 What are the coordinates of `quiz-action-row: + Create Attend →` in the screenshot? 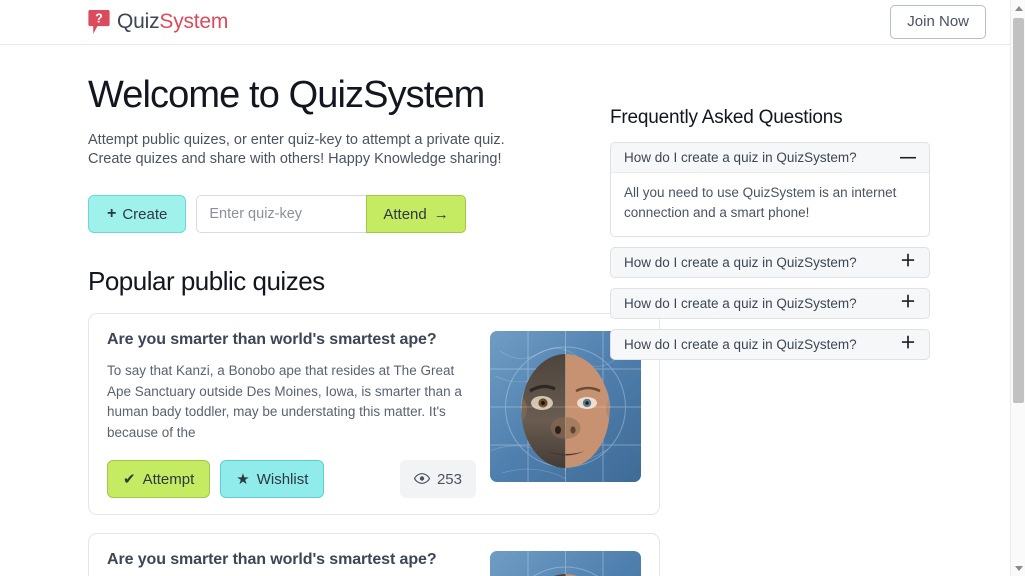 It's located at (344, 214).